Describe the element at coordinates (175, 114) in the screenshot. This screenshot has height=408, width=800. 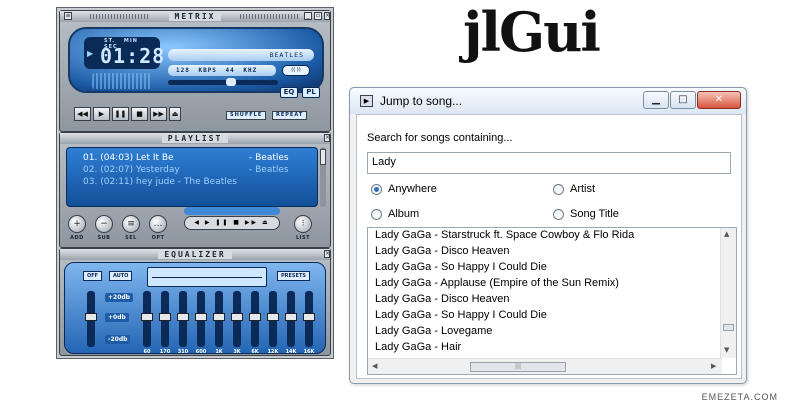
I see `eject-button: ⏏` at that location.